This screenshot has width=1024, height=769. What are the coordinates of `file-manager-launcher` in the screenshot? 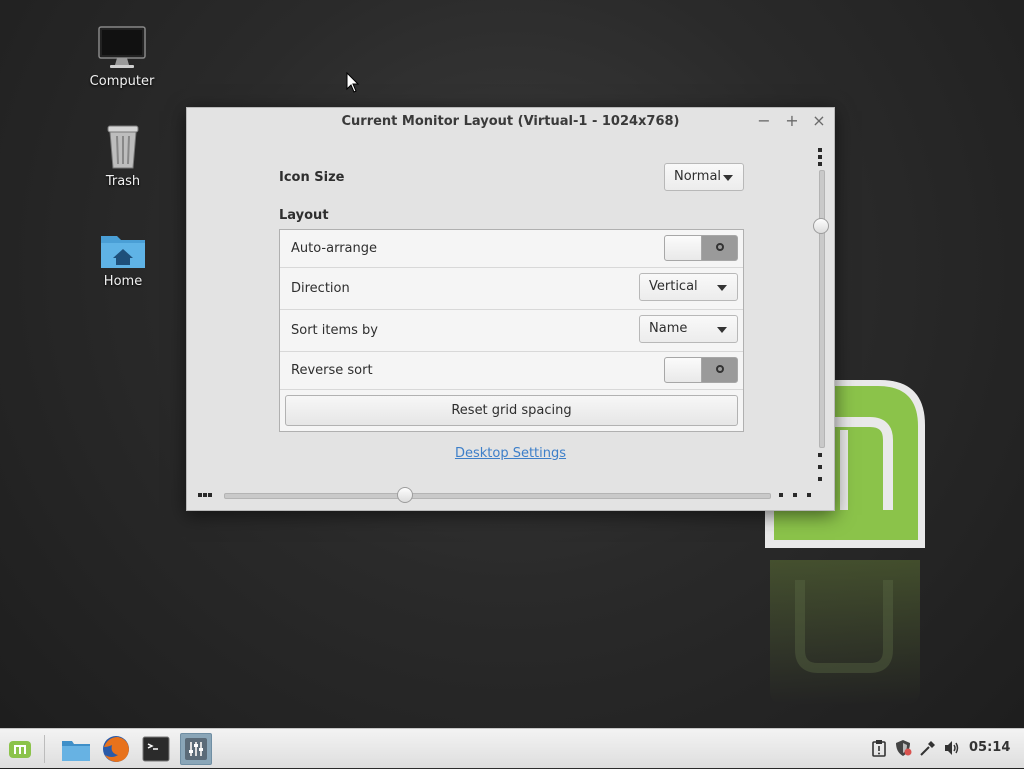 It's located at (76, 749).